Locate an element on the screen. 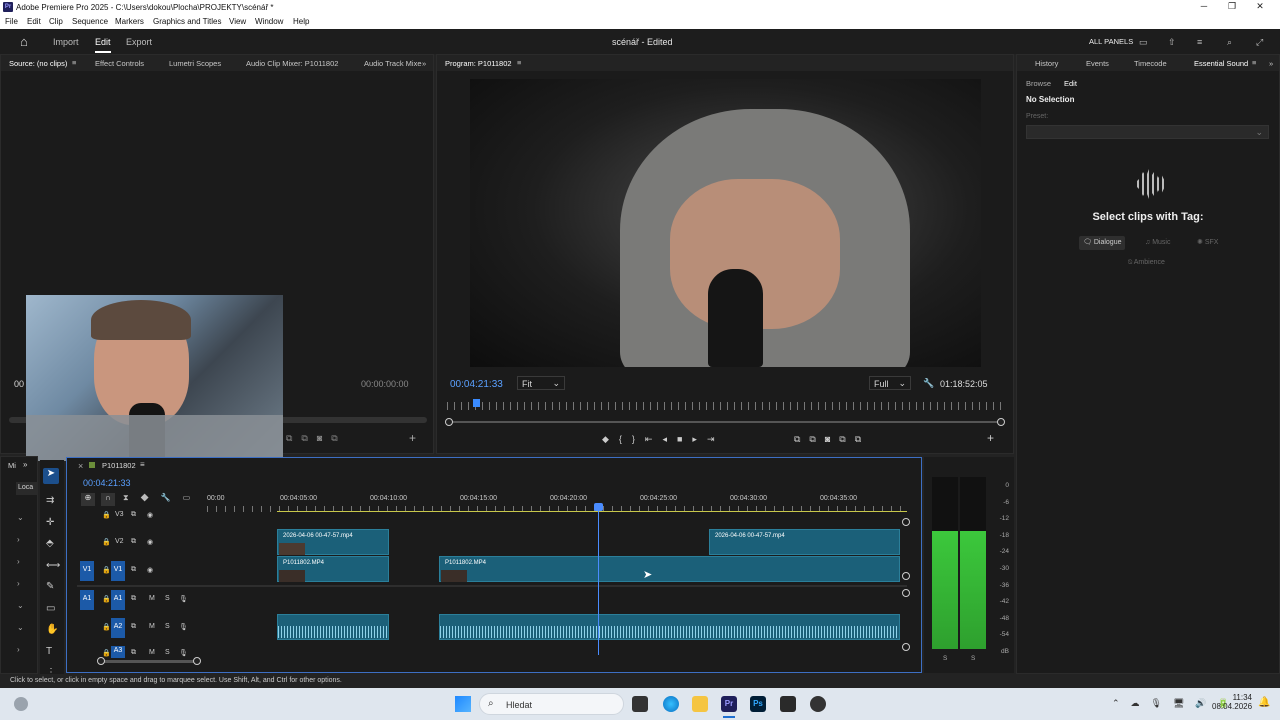 The image size is (1280, 720). menu-sequence: Sequence is located at coordinates (90, 21).